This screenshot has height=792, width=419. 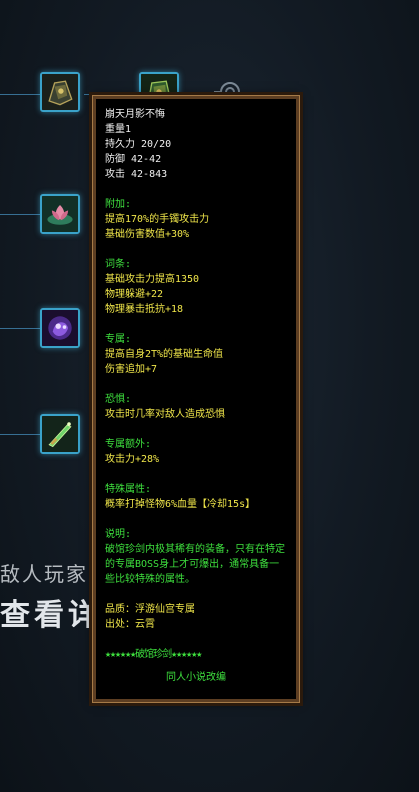 What do you see at coordinates (118, 339) in the screenshot?
I see `exclusive-header: 专属:` at bounding box center [118, 339].